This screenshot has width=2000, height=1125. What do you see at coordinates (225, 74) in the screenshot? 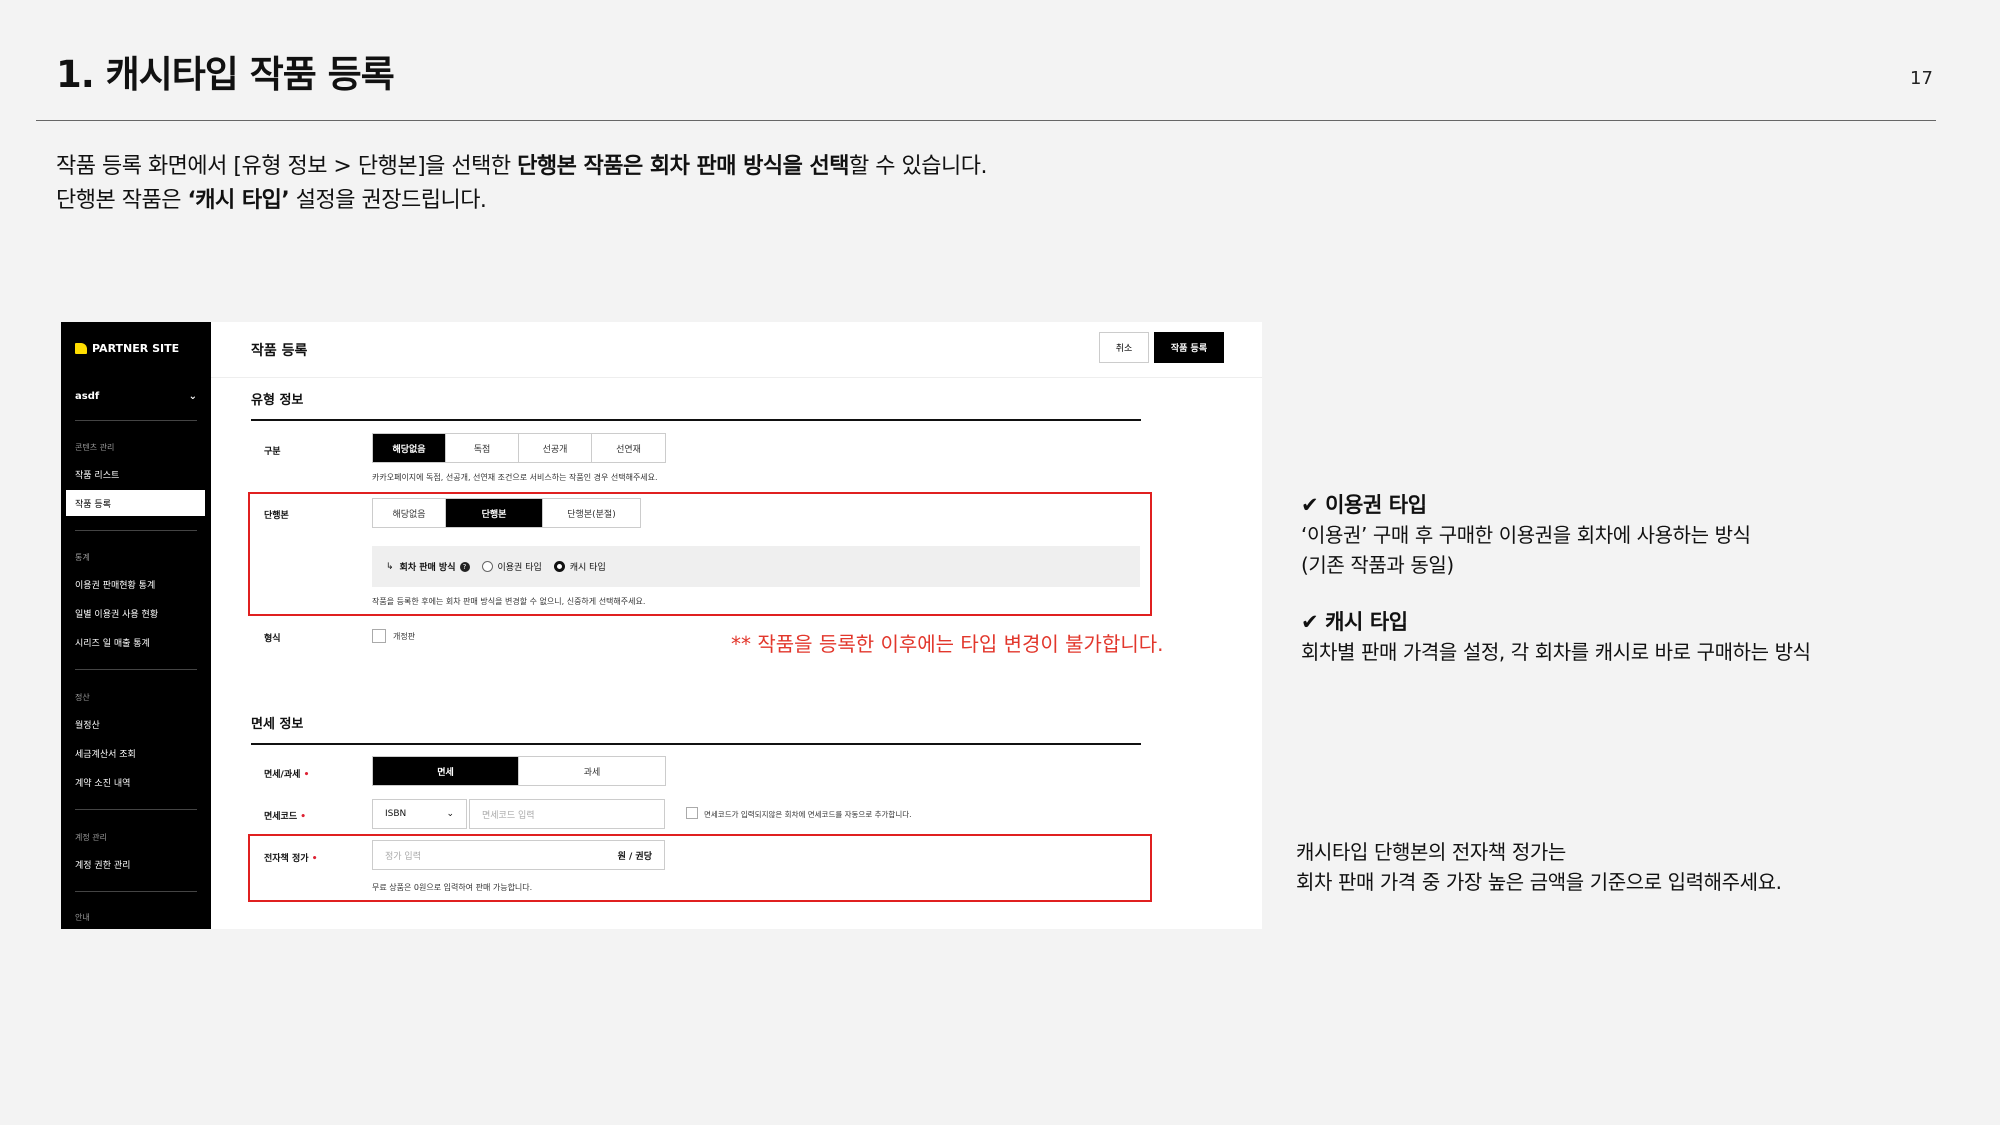
I see `slide-title: 1. 캐시타입 작품 등록` at bounding box center [225, 74].